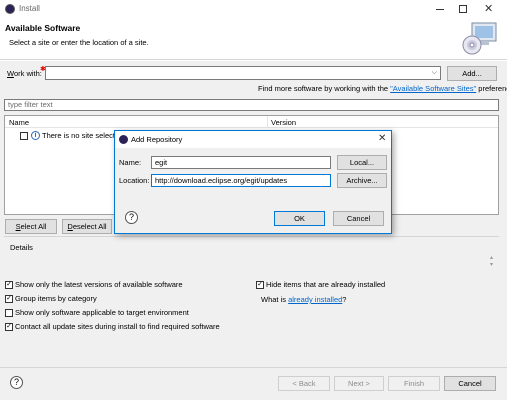 The image size is (507, 400). What do you see at coordinates (283, 122) in the screenshot?
I see `column-version: Version` at bounding box center [283, 122].